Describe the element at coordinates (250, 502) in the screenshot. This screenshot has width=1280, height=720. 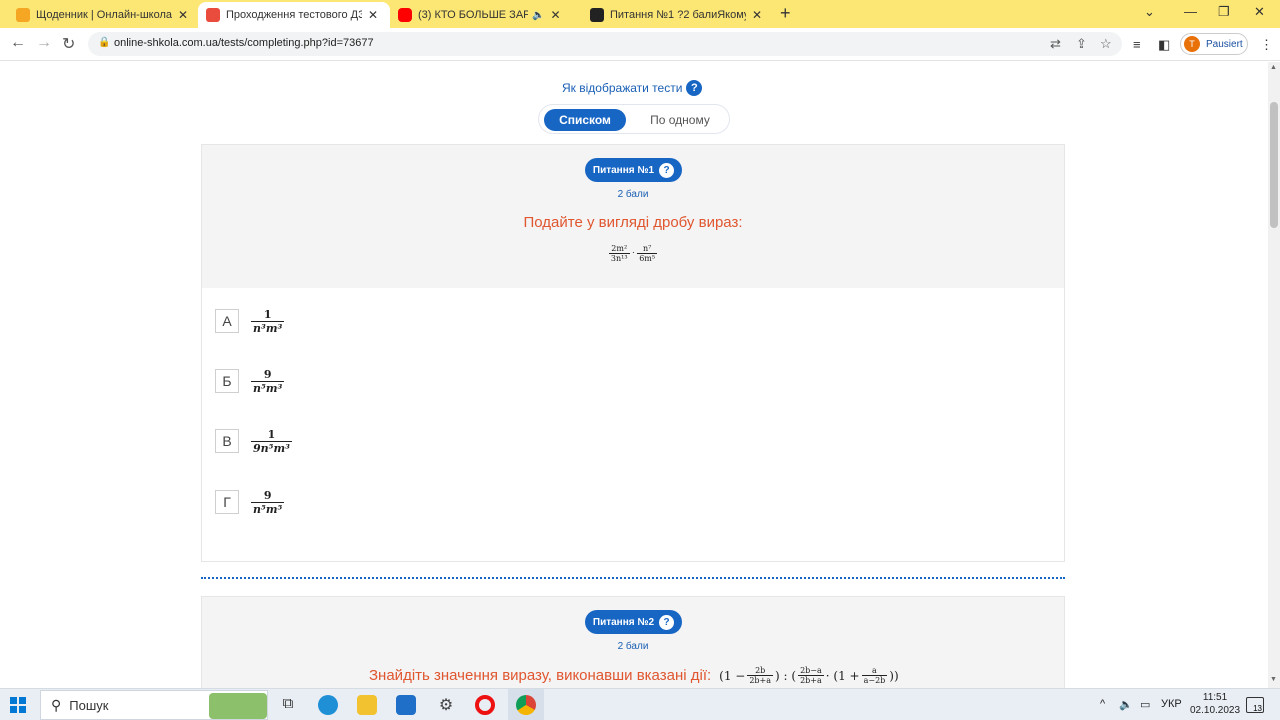
I see `answer-option-g: Г 9 n⁵m⁵` at that location.